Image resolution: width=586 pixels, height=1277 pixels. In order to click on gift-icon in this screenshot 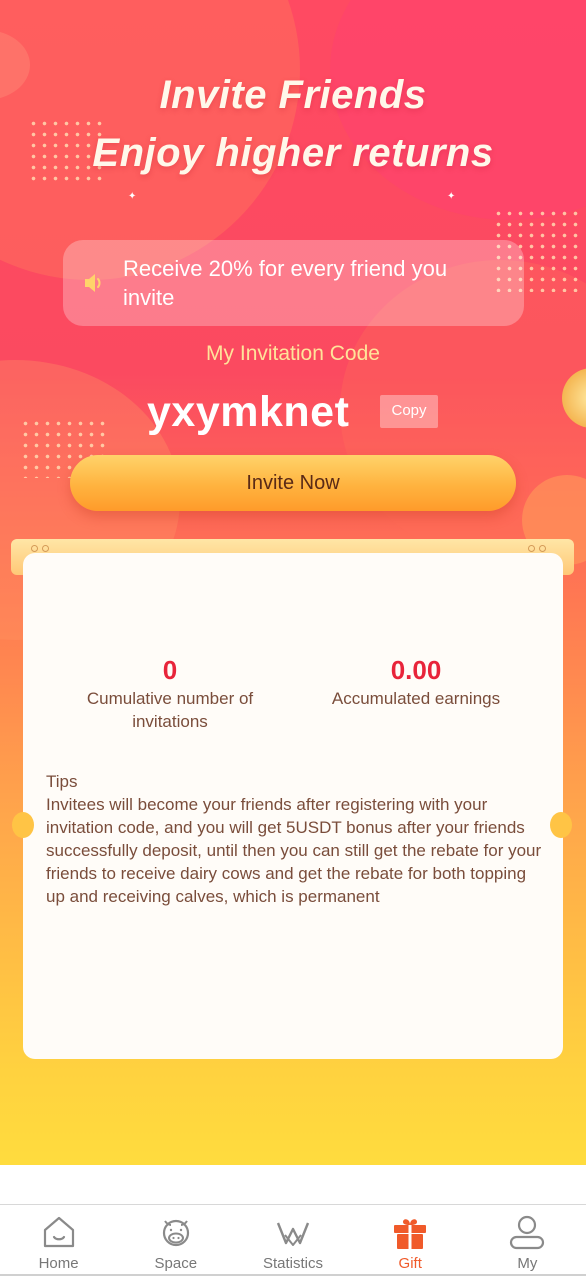, I will do `click(410, 1232)`.